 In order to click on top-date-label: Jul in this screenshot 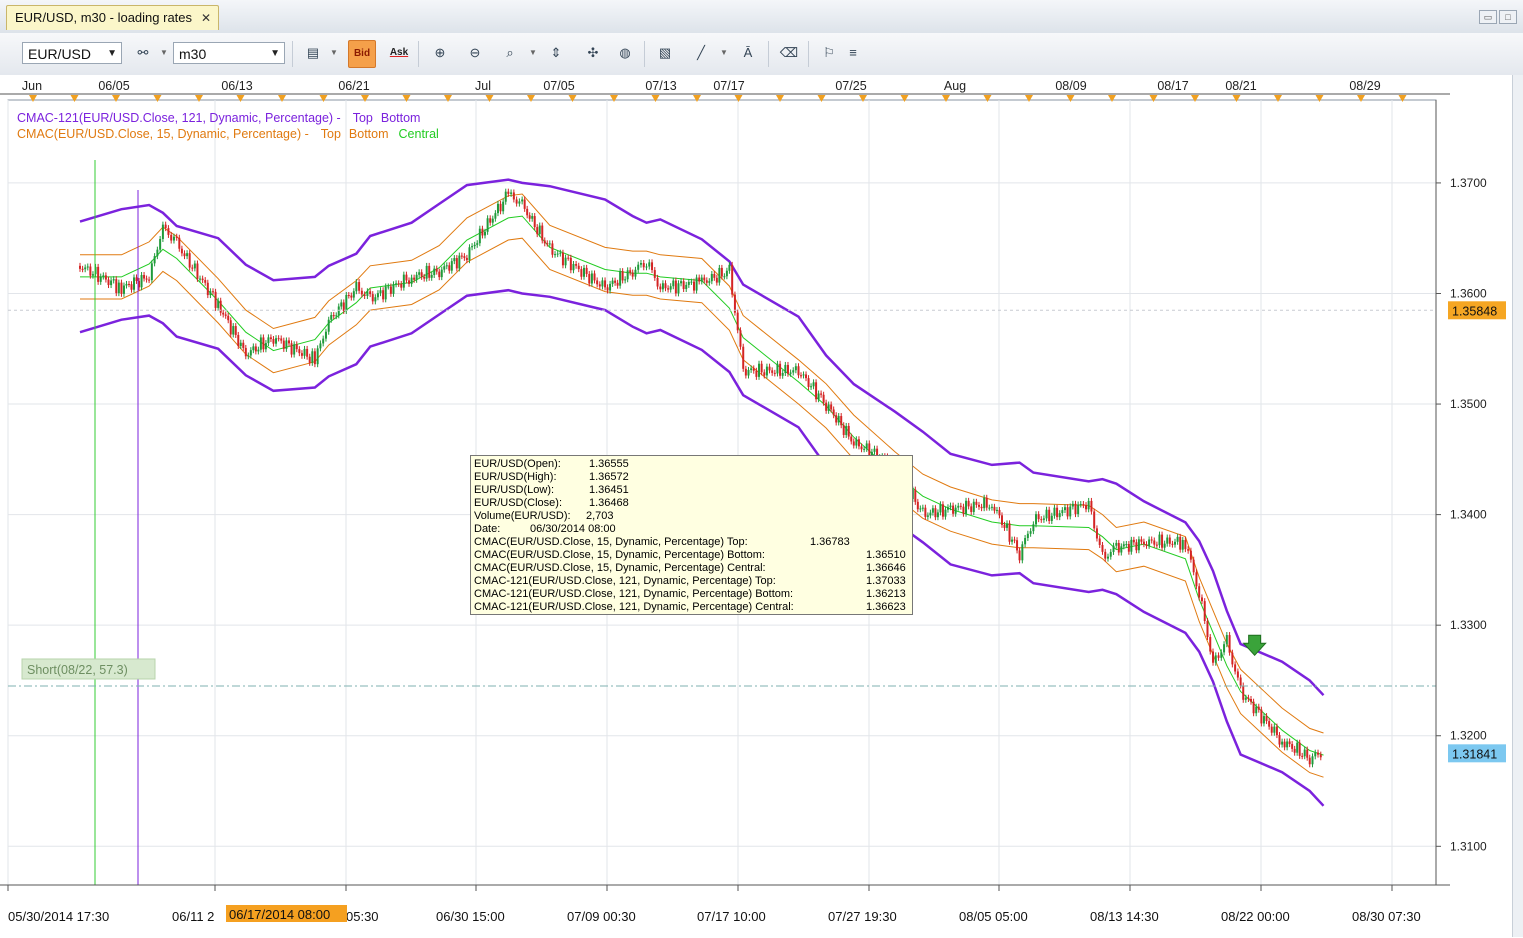, I will do `click(483, 86)`.